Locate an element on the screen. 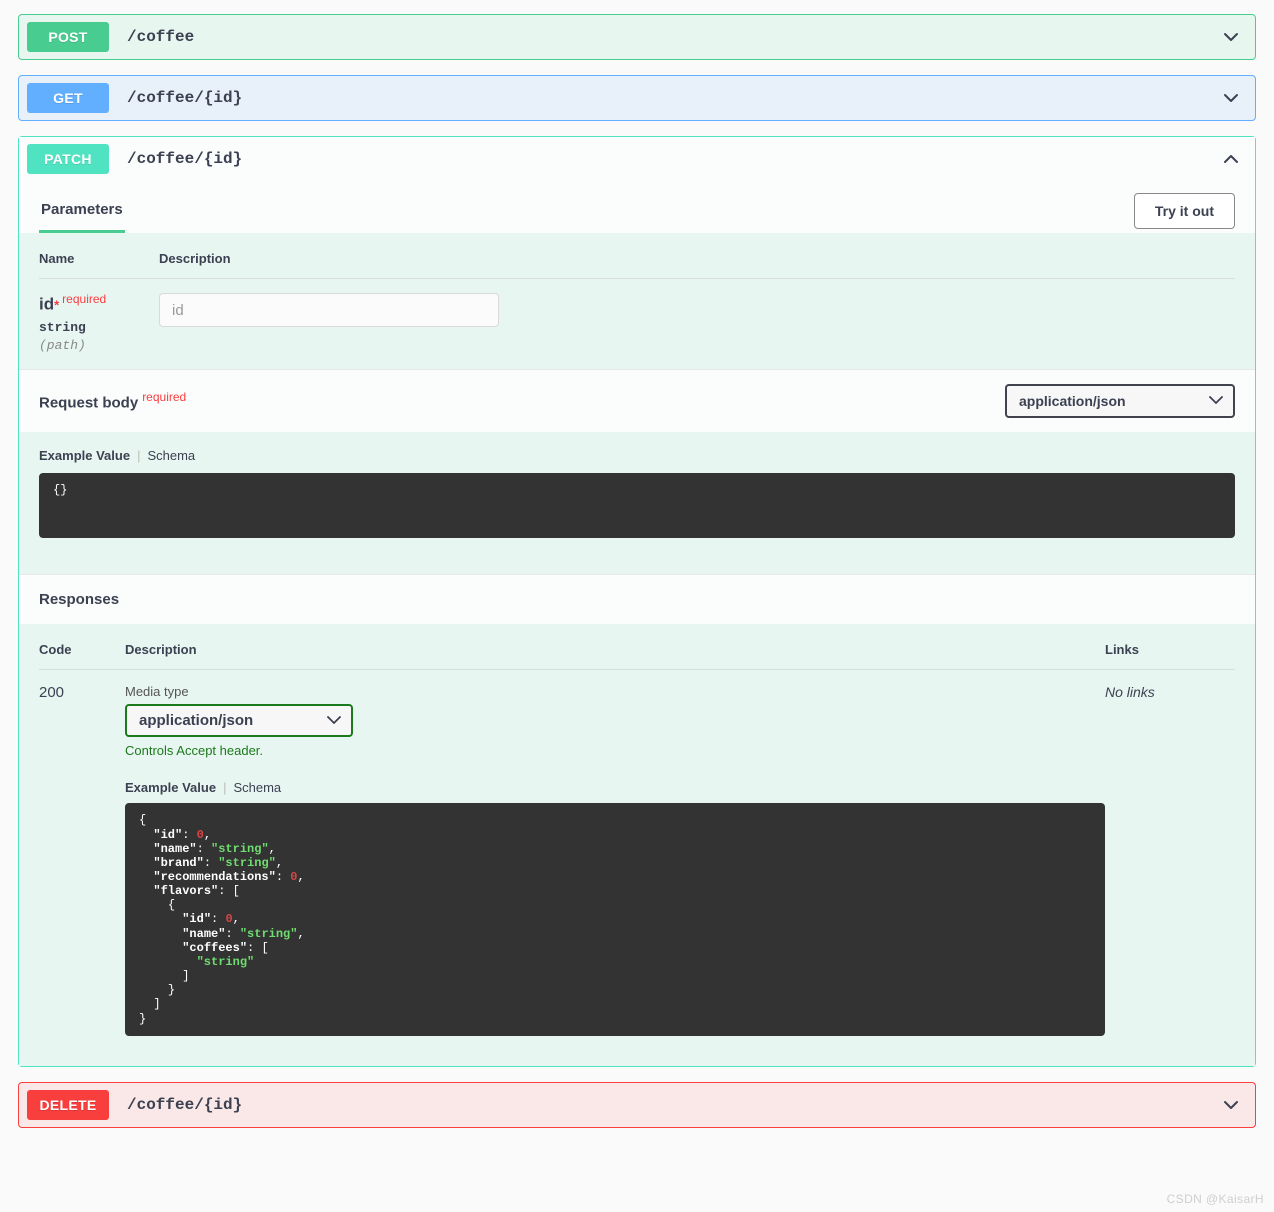  response-media-type-select: application/json is located at coordinates (239, 721).